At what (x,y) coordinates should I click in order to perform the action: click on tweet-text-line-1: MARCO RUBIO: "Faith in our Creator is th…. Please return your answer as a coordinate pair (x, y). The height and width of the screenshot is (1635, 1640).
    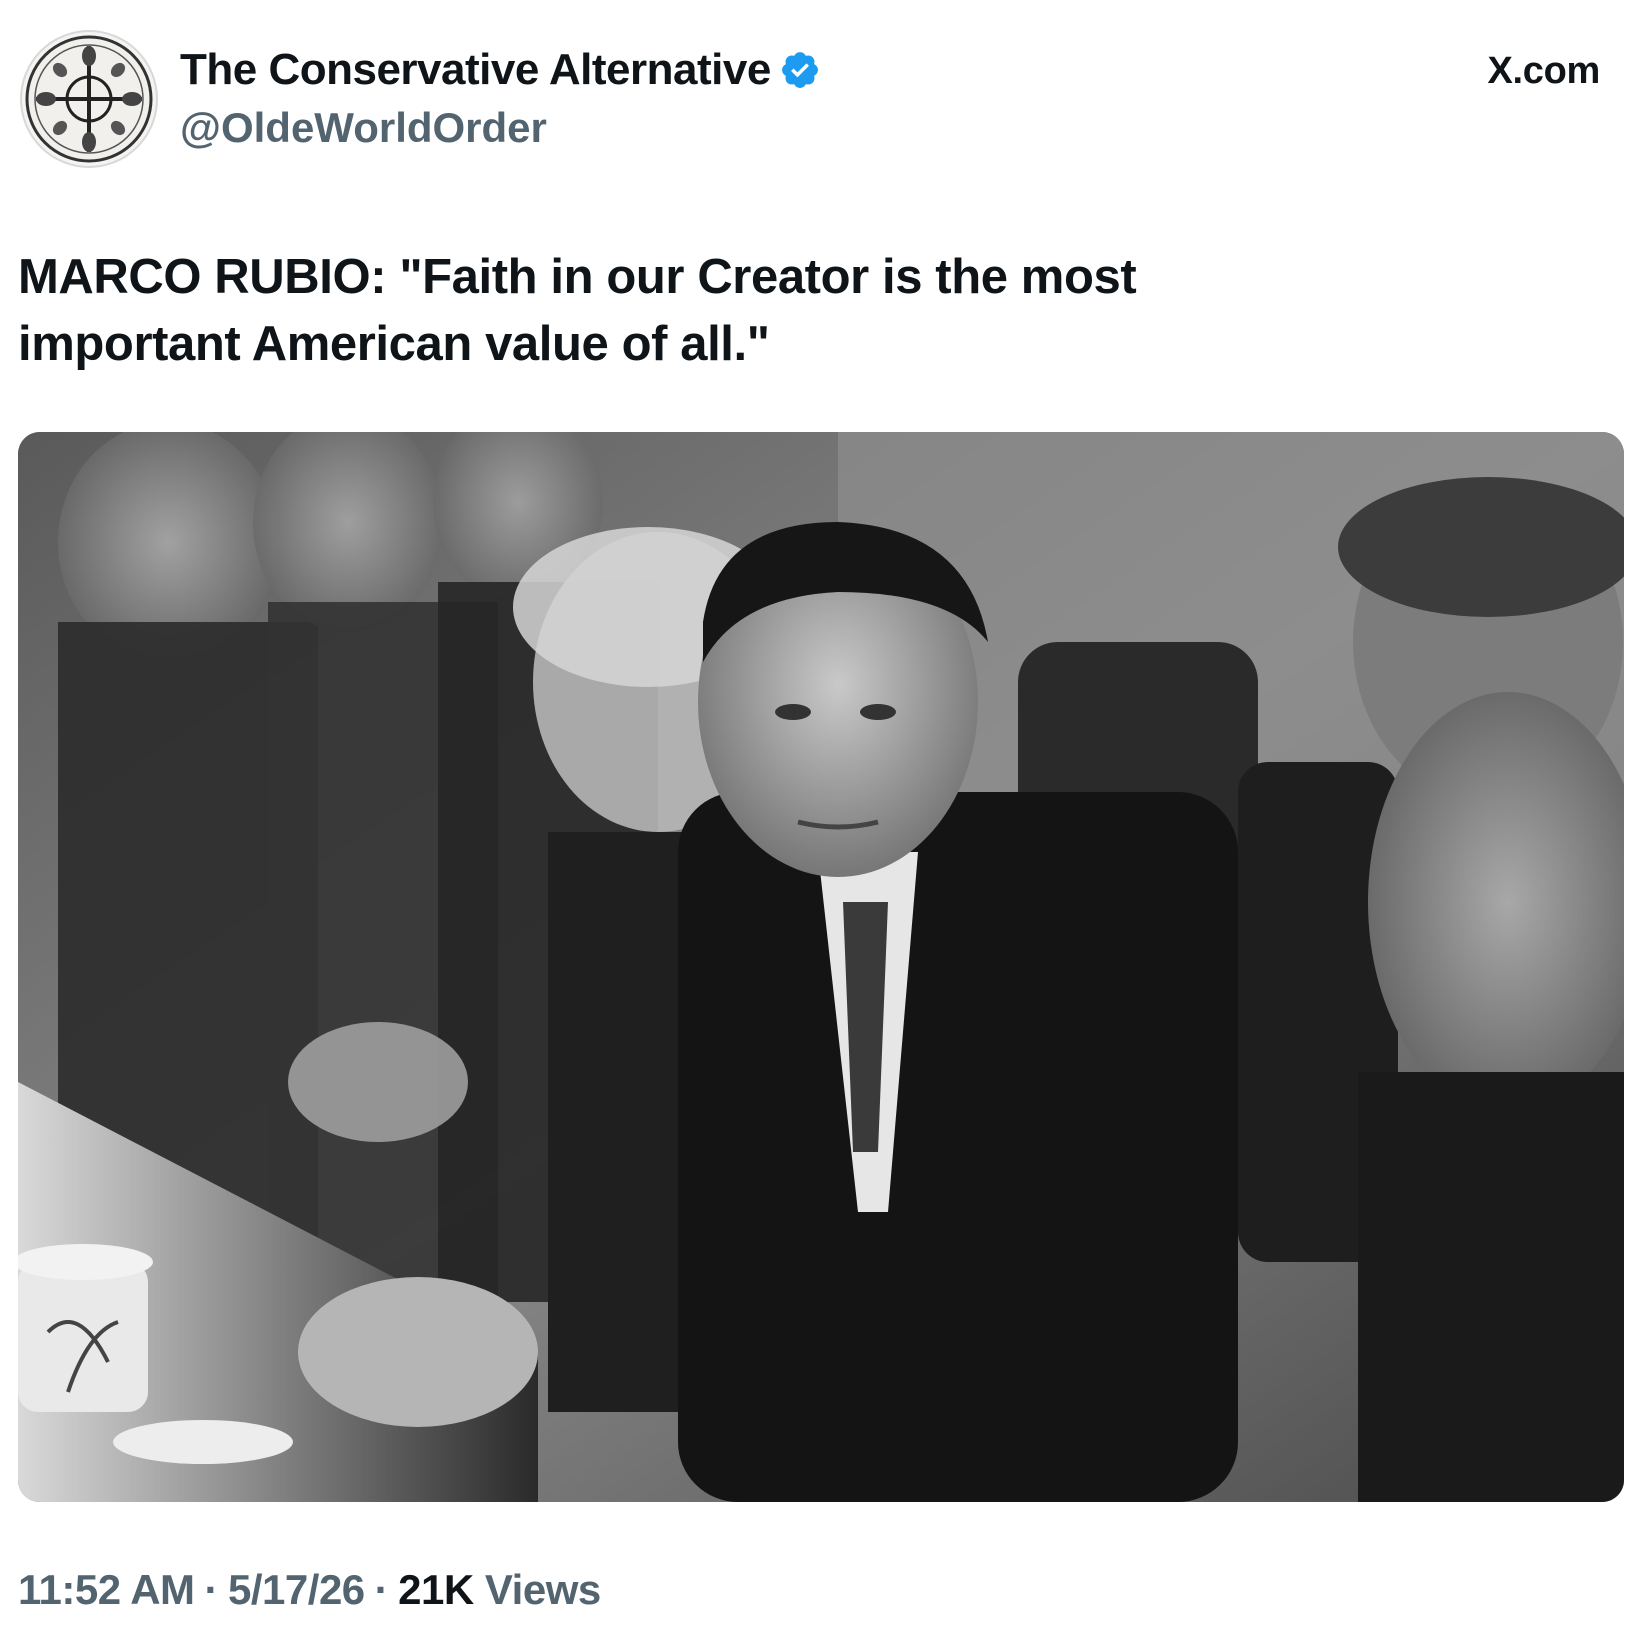
    Looking at the image, I should click on (577, 277).